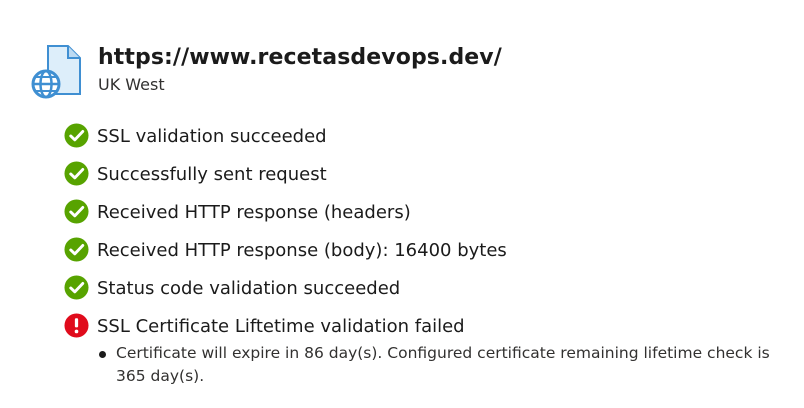  Describe the element at coordinates (429, 137) in the screenshot. I see `check-item-ssl-validation: SSL validation succeeded` at that location.